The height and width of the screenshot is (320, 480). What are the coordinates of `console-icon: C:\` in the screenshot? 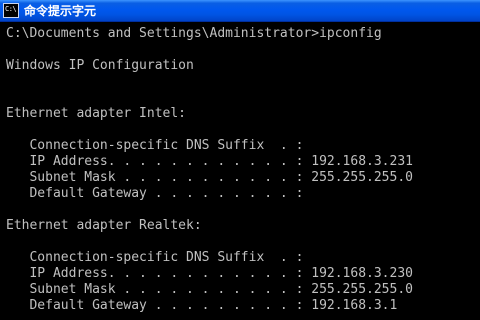 It's located at (11, 10).